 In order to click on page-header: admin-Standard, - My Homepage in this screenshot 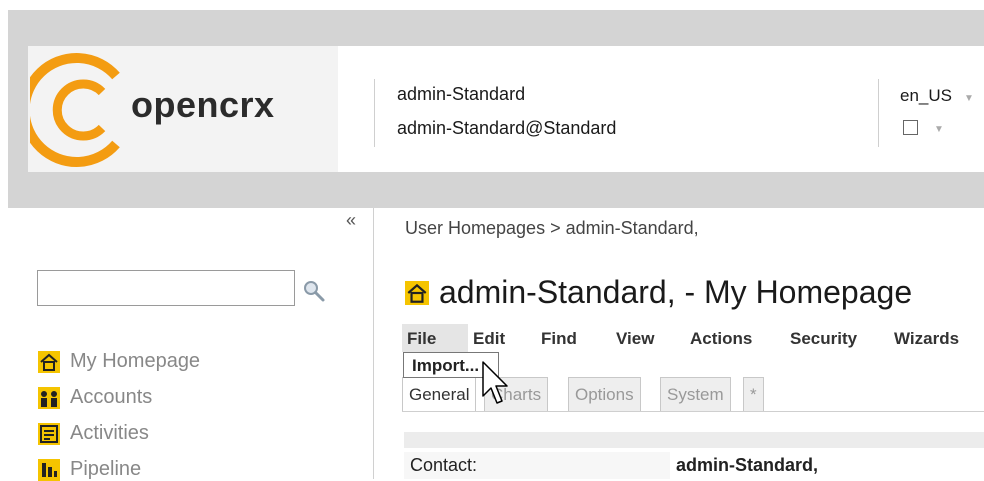, I will do `click(658, 292)`.